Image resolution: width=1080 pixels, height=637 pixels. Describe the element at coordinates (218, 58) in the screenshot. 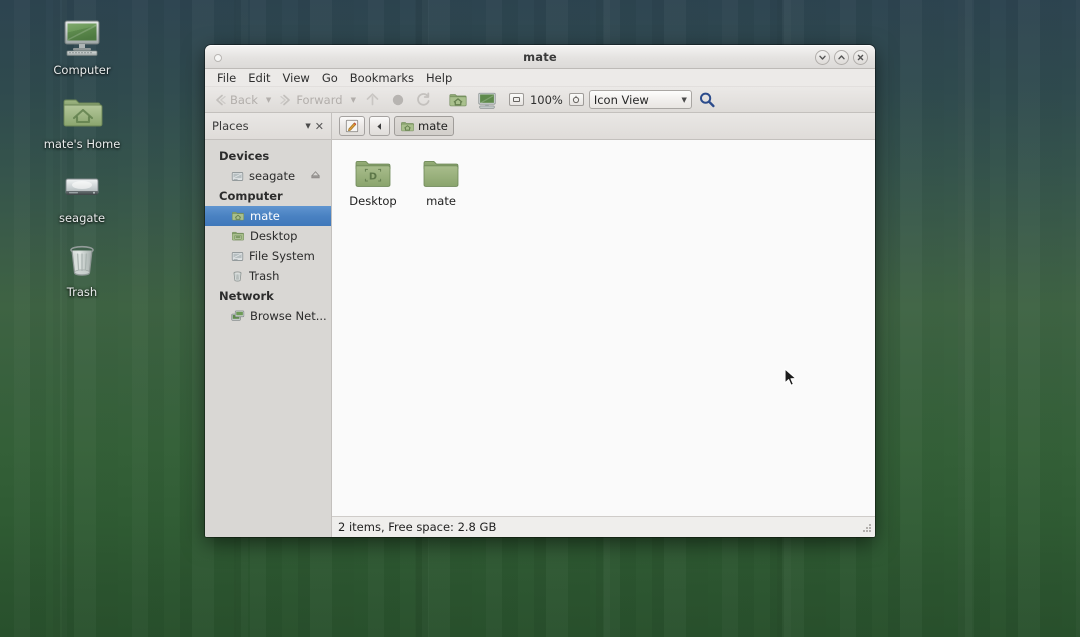

I see `window-menu-icon` at that location.